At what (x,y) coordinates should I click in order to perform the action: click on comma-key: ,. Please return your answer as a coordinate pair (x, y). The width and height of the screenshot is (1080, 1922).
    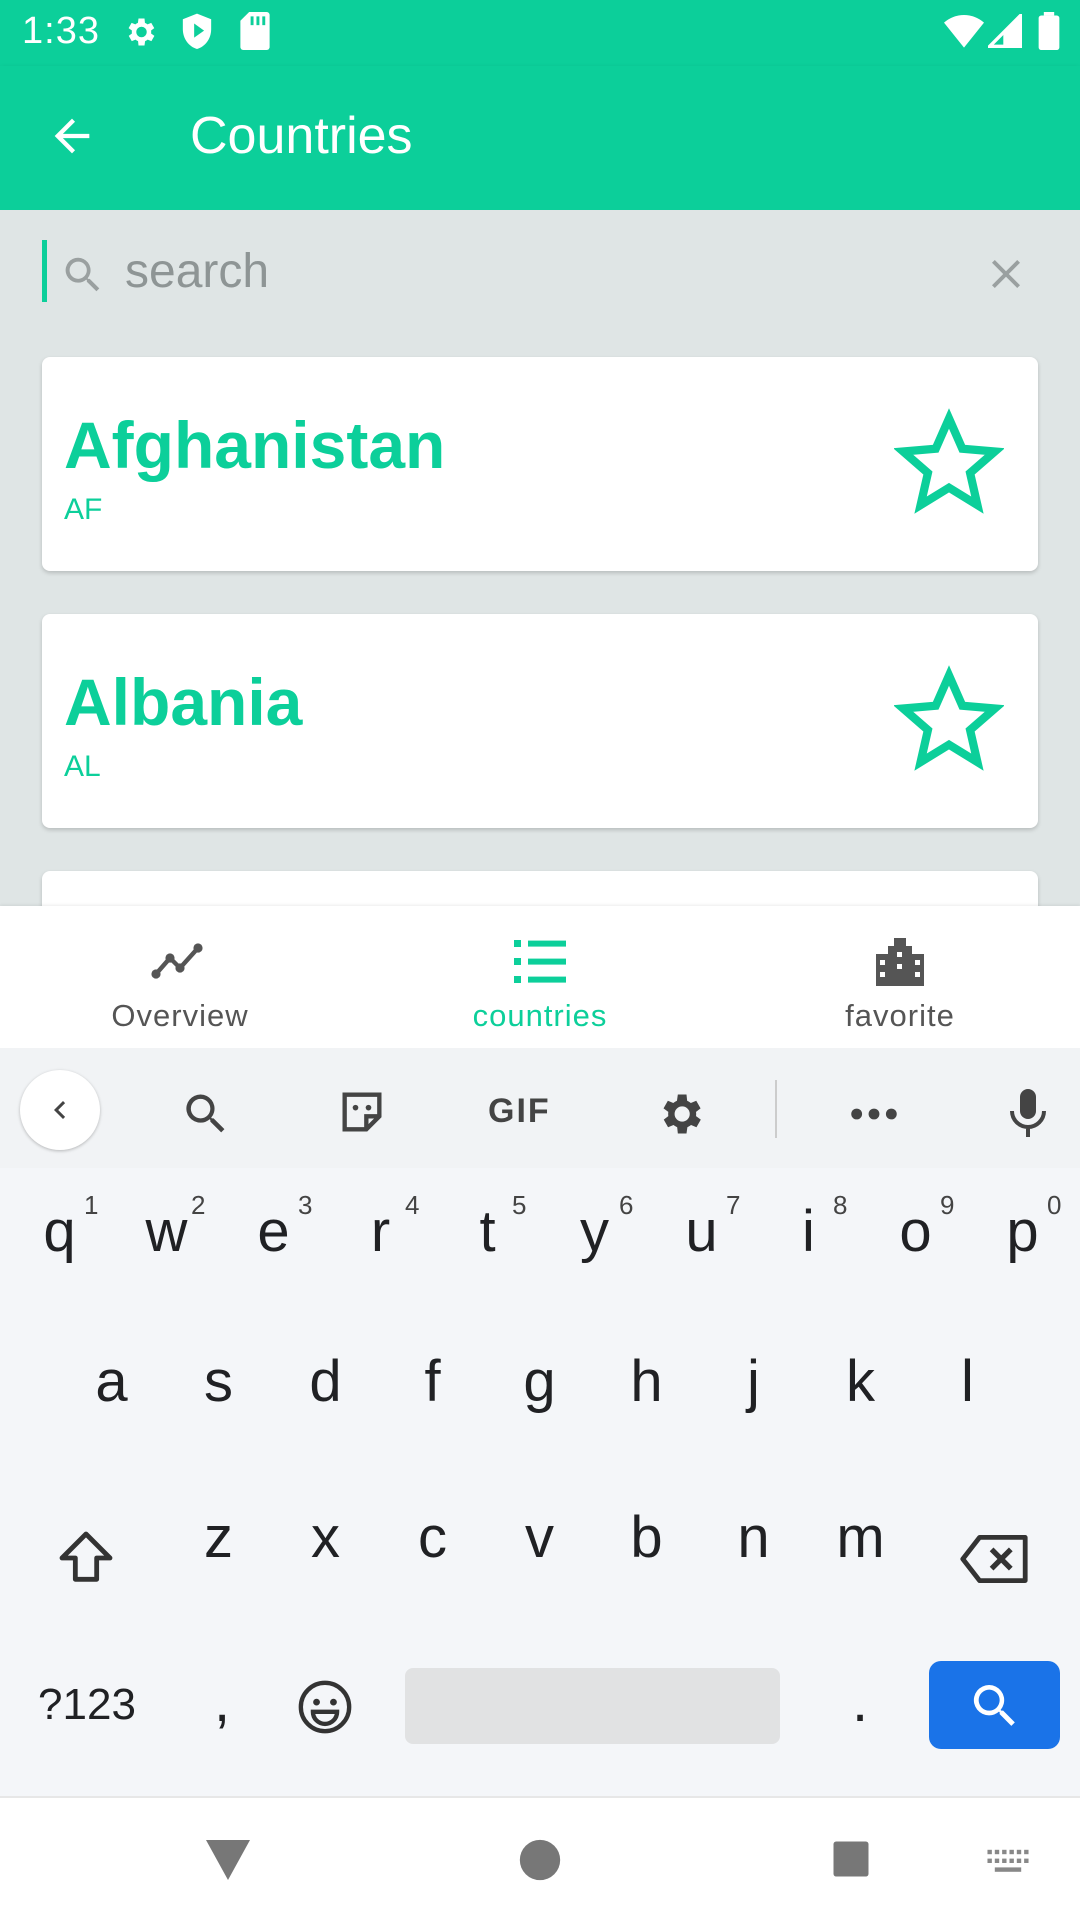
    Looking at the image, I should click on (222, 1701).